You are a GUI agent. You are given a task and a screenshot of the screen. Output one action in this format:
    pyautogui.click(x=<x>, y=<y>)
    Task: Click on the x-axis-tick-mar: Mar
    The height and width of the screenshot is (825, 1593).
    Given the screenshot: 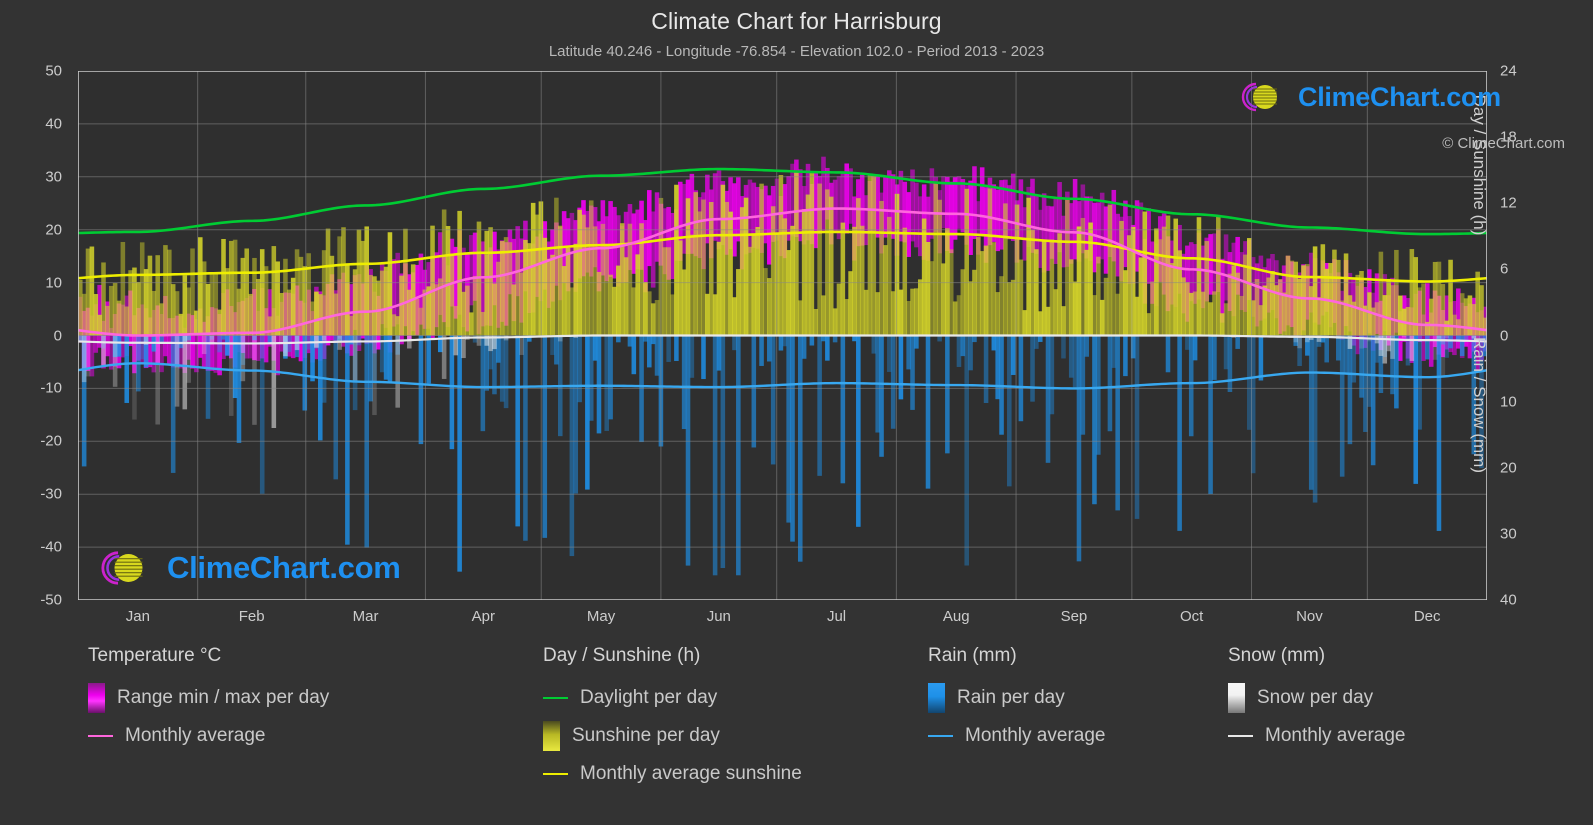 What is the action you would take?
    pyautogui.click(x=365, y=616)
    